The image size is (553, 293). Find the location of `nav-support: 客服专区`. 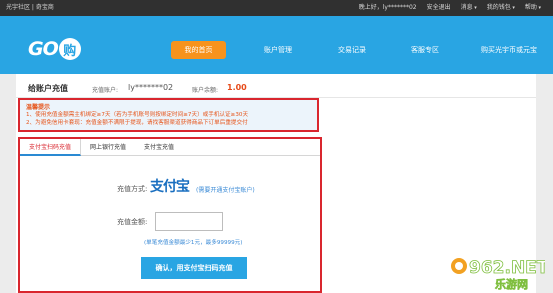

nav-support: 客服专区 is located at coordinates (425, 50).